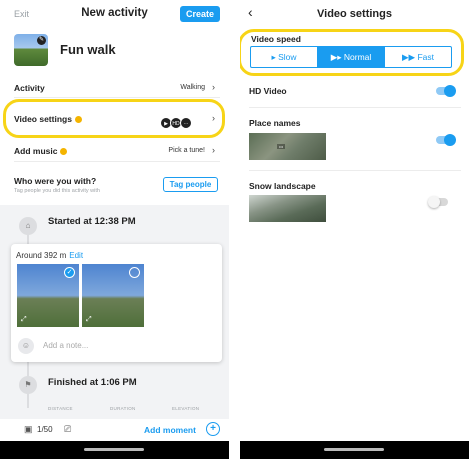 The width and height of the screenshot is (469, 459). What do you see at coordinates (192, 87) in the screenshot?
I see `activity-value: Walking` at bounding box center [192, 87].